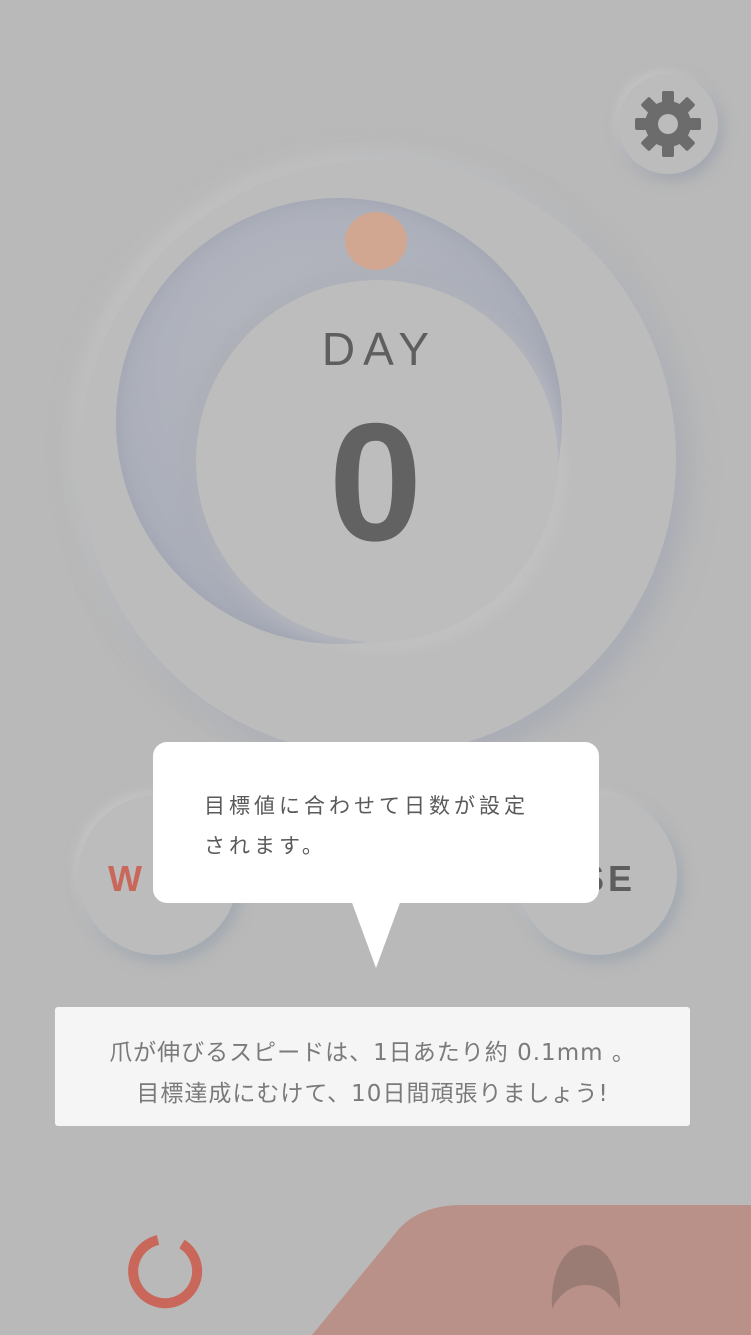  I want to click on info-line-1: 爪が伸びるスピードは、1日あたり約 0.1mm 。, so click(372, 1053).